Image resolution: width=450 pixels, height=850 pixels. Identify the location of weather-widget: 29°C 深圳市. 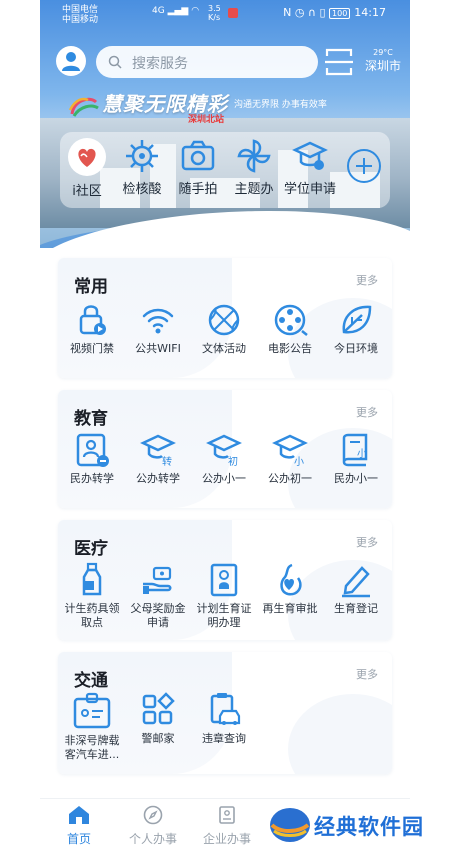
(383, 61).